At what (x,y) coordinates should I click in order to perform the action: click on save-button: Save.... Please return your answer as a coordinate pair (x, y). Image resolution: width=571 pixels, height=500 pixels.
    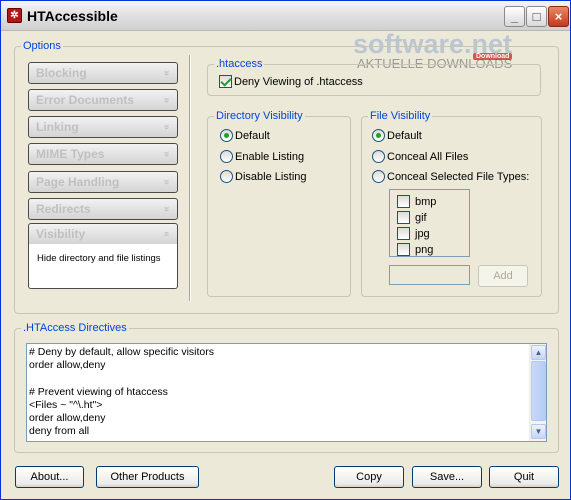
    Looking at the image, I should click on (447, 477).